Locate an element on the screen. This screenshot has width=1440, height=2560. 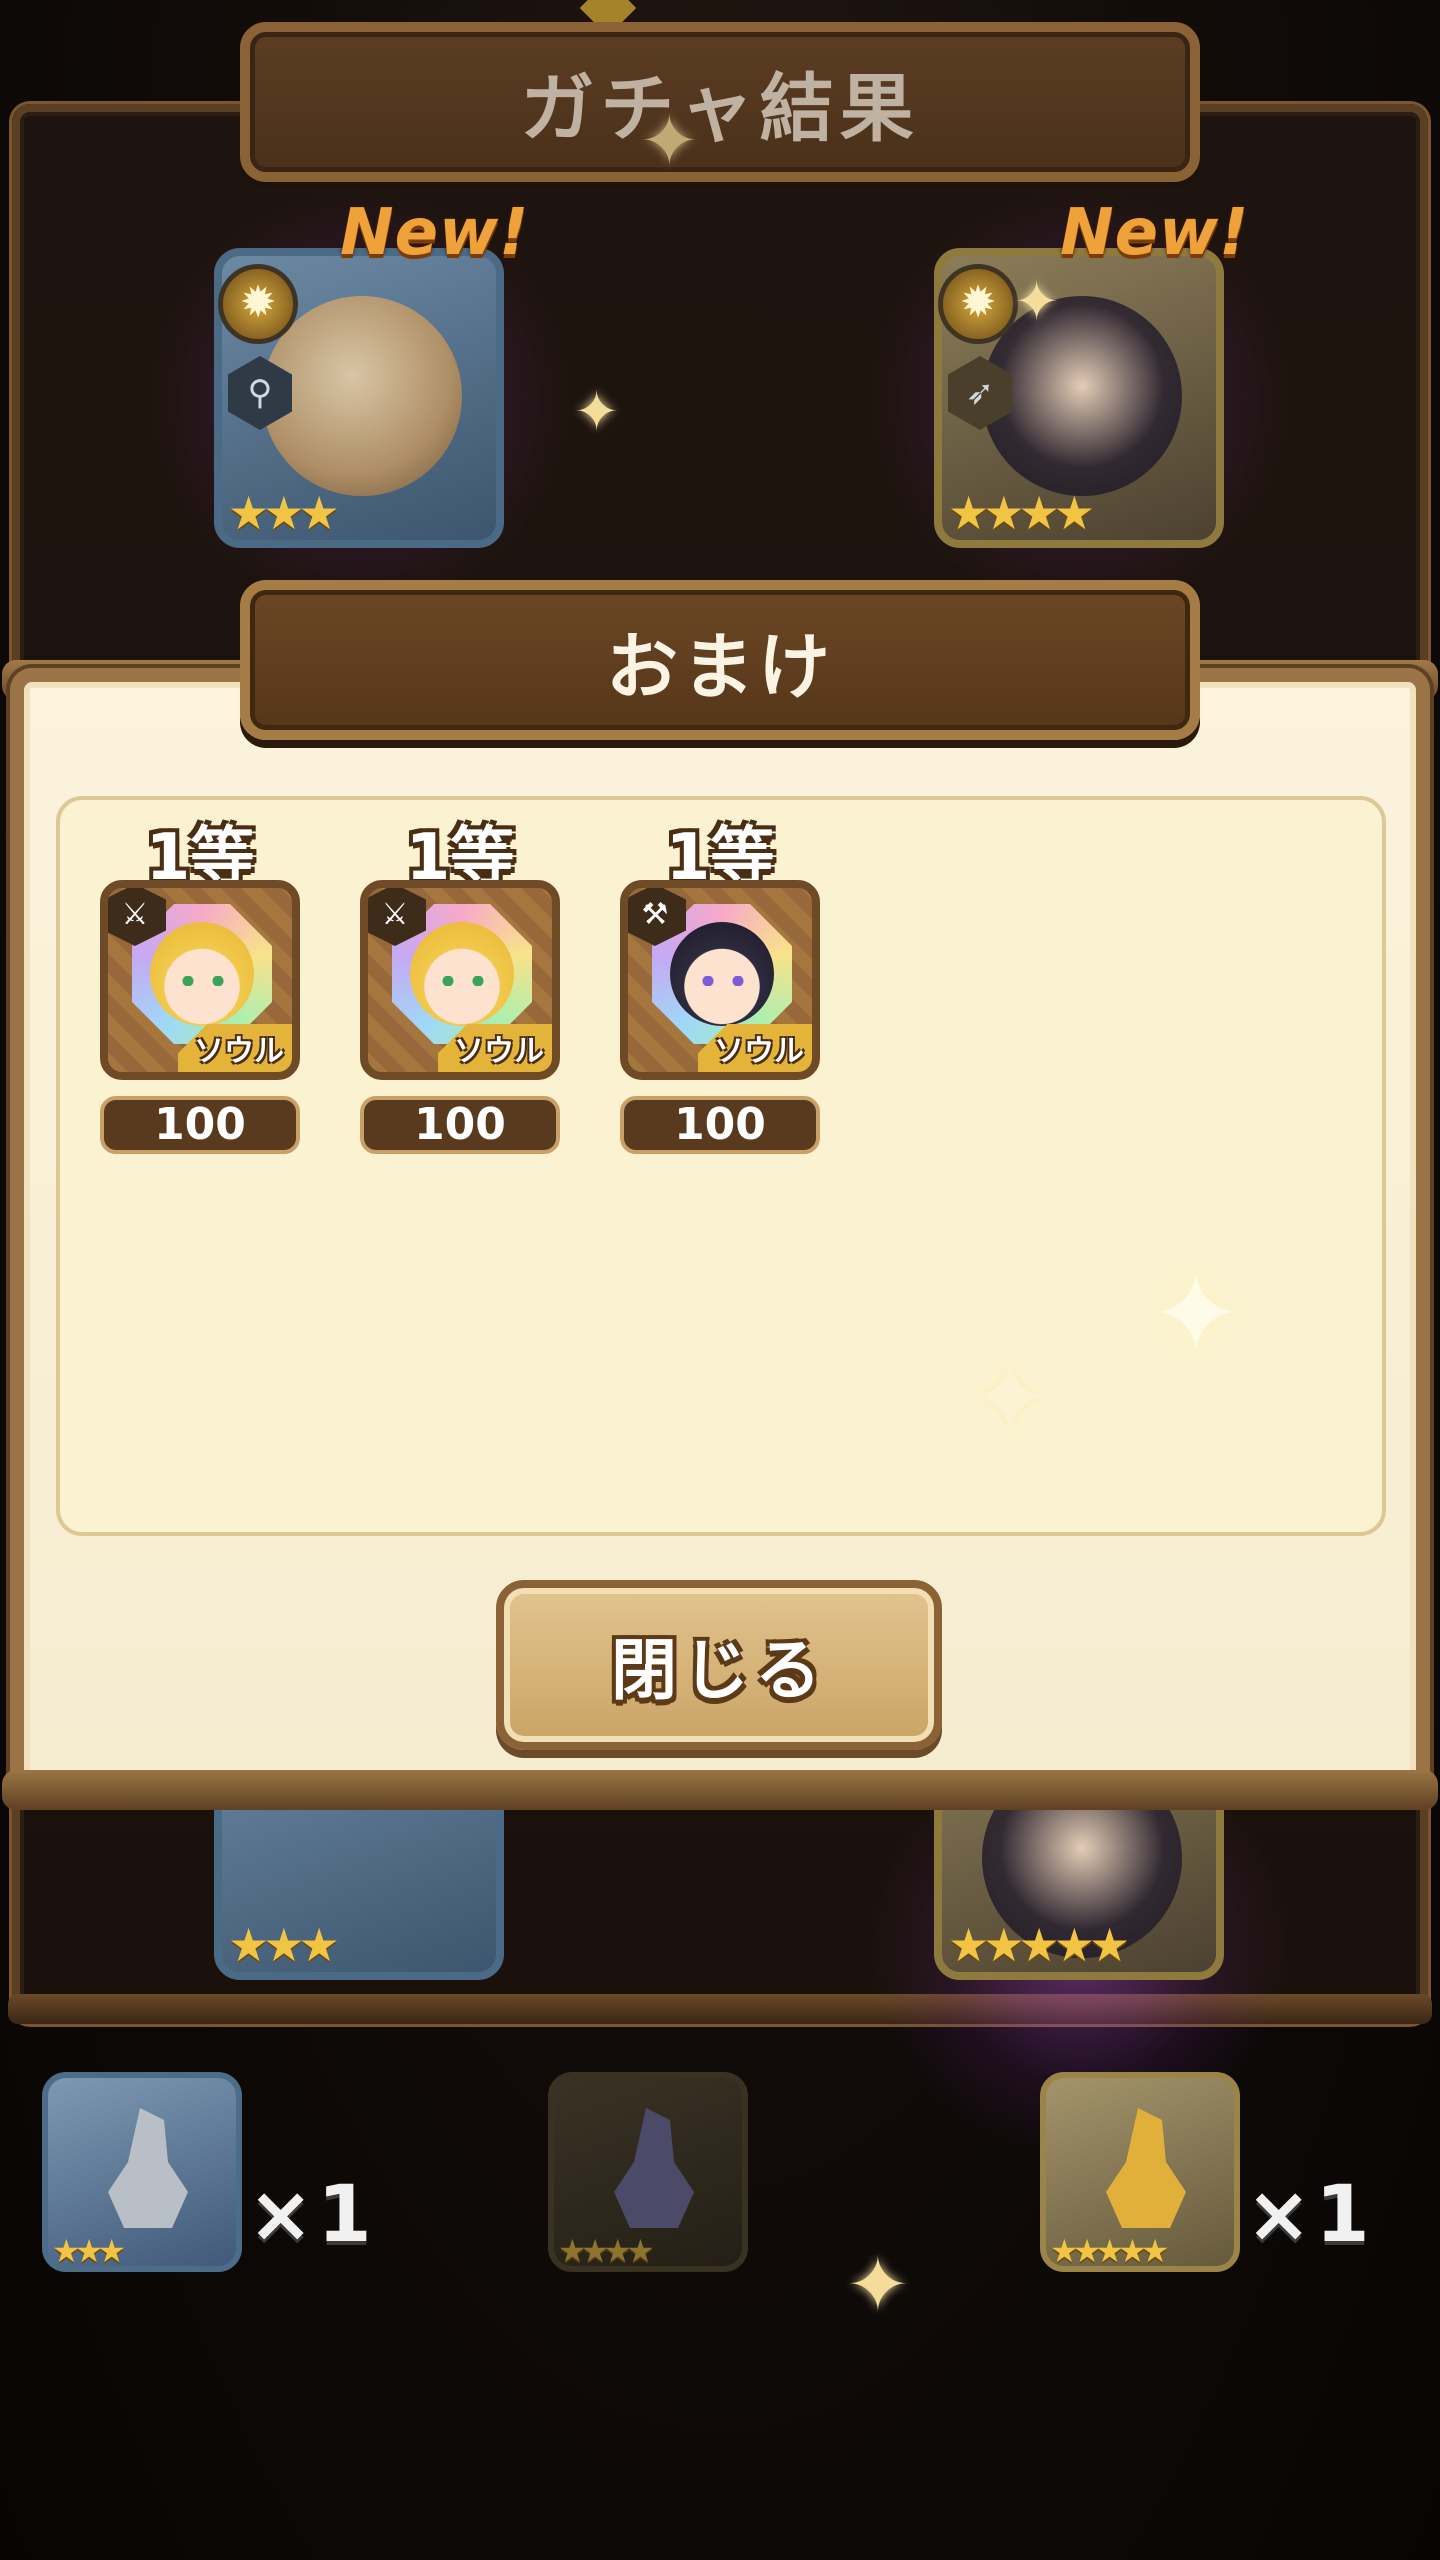
statue-item: ★★★★ is located at coordinates (648, 2172).